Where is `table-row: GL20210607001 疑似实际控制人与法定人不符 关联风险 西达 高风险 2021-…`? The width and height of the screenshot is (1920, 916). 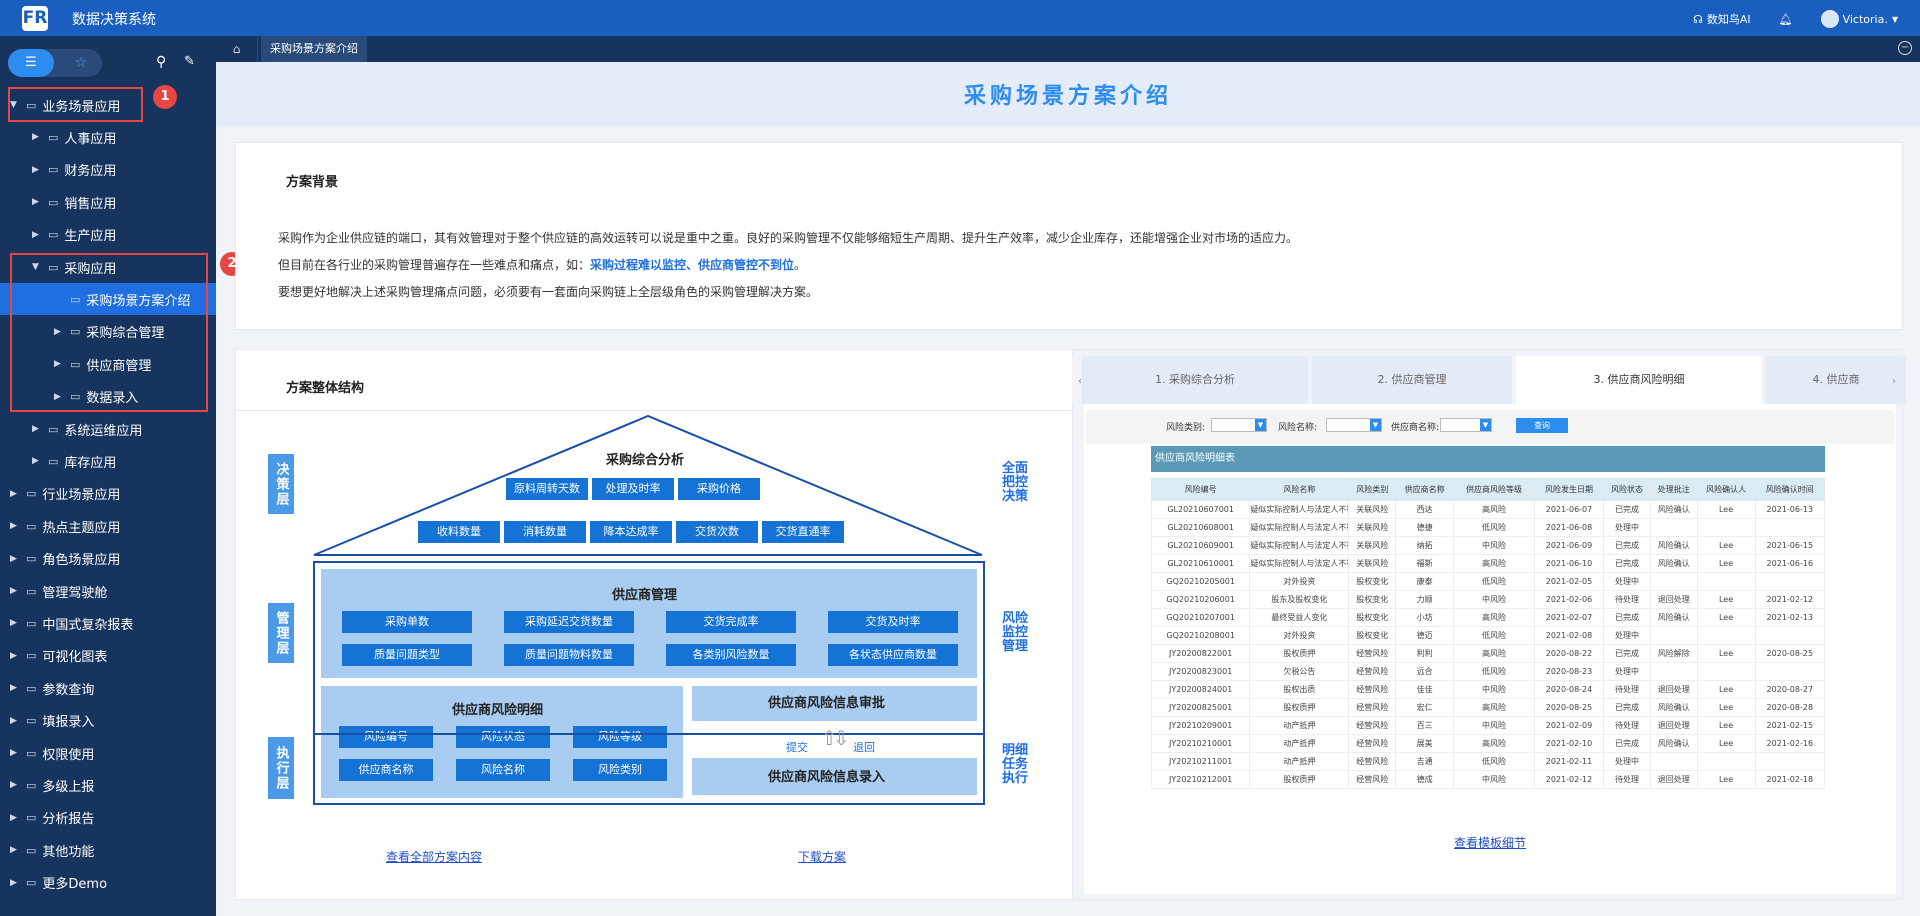 table-row: GL20210607001 疑似实际控制人与法定人不符 关联风险 西达 高风险 2021-… is located at coordinates (1488, 509).